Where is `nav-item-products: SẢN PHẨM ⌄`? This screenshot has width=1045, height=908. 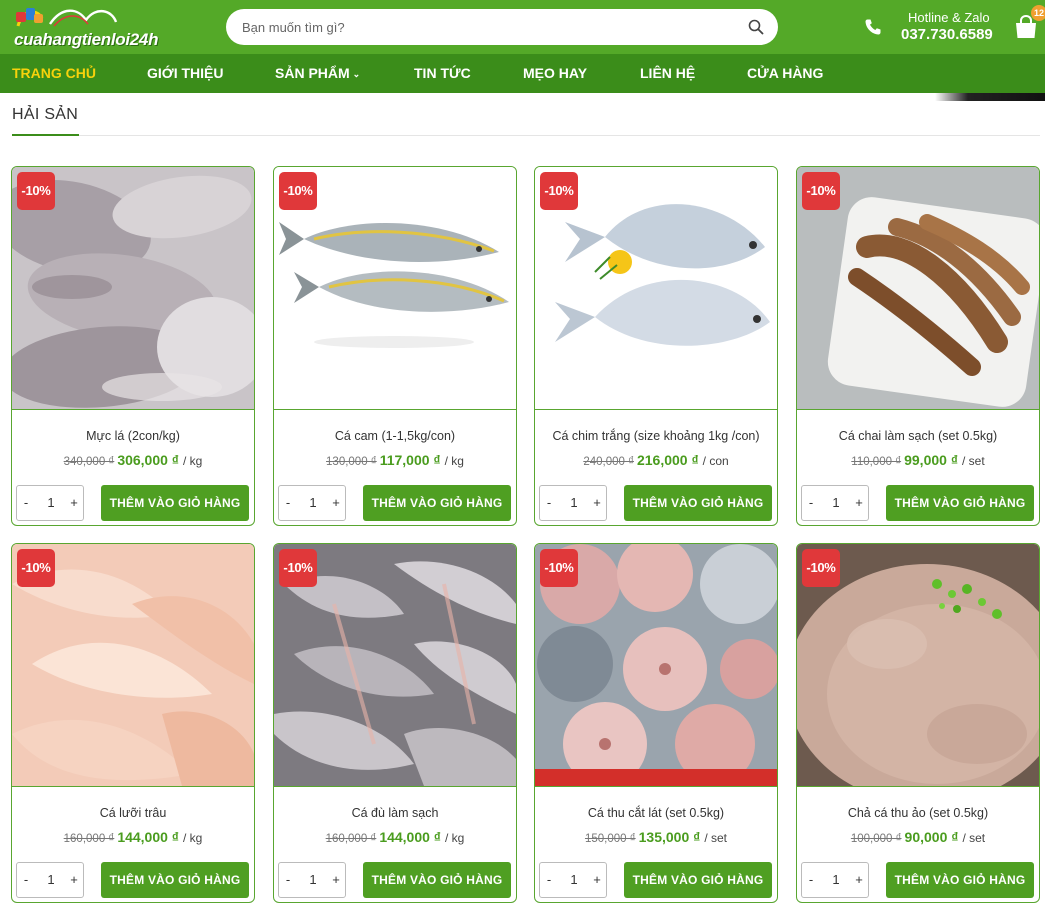 nav-item-products: SẢN PHẨM ⌄ is located at coordinates (317, 73).